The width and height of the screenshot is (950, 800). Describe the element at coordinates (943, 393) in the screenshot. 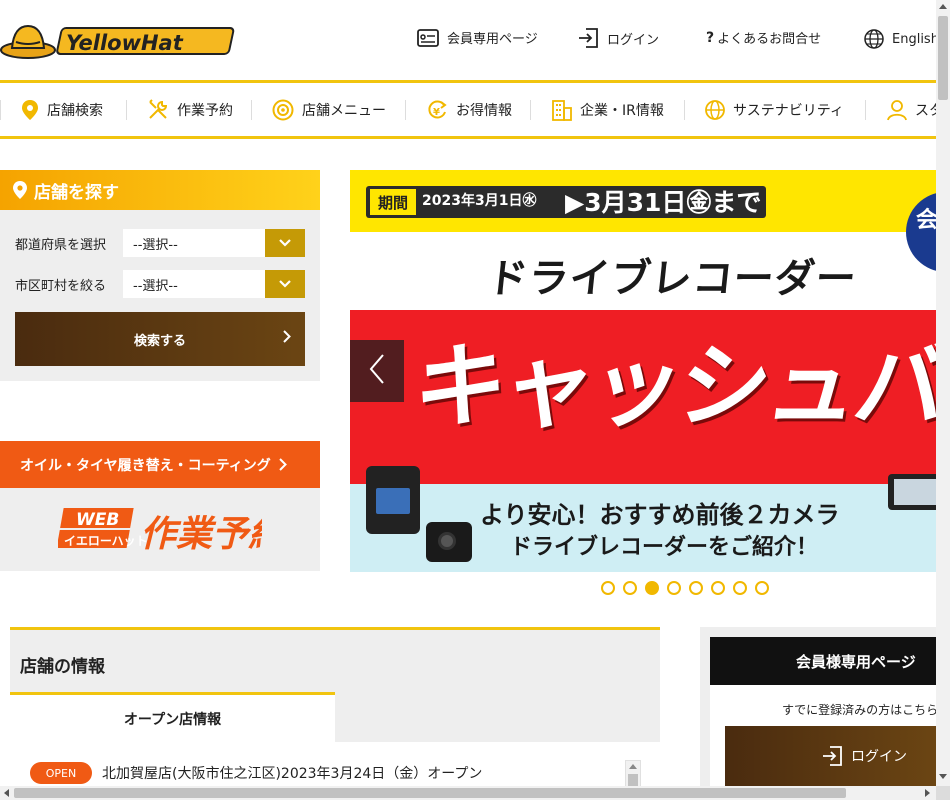

I see `vertical-scrollbar` at that location.